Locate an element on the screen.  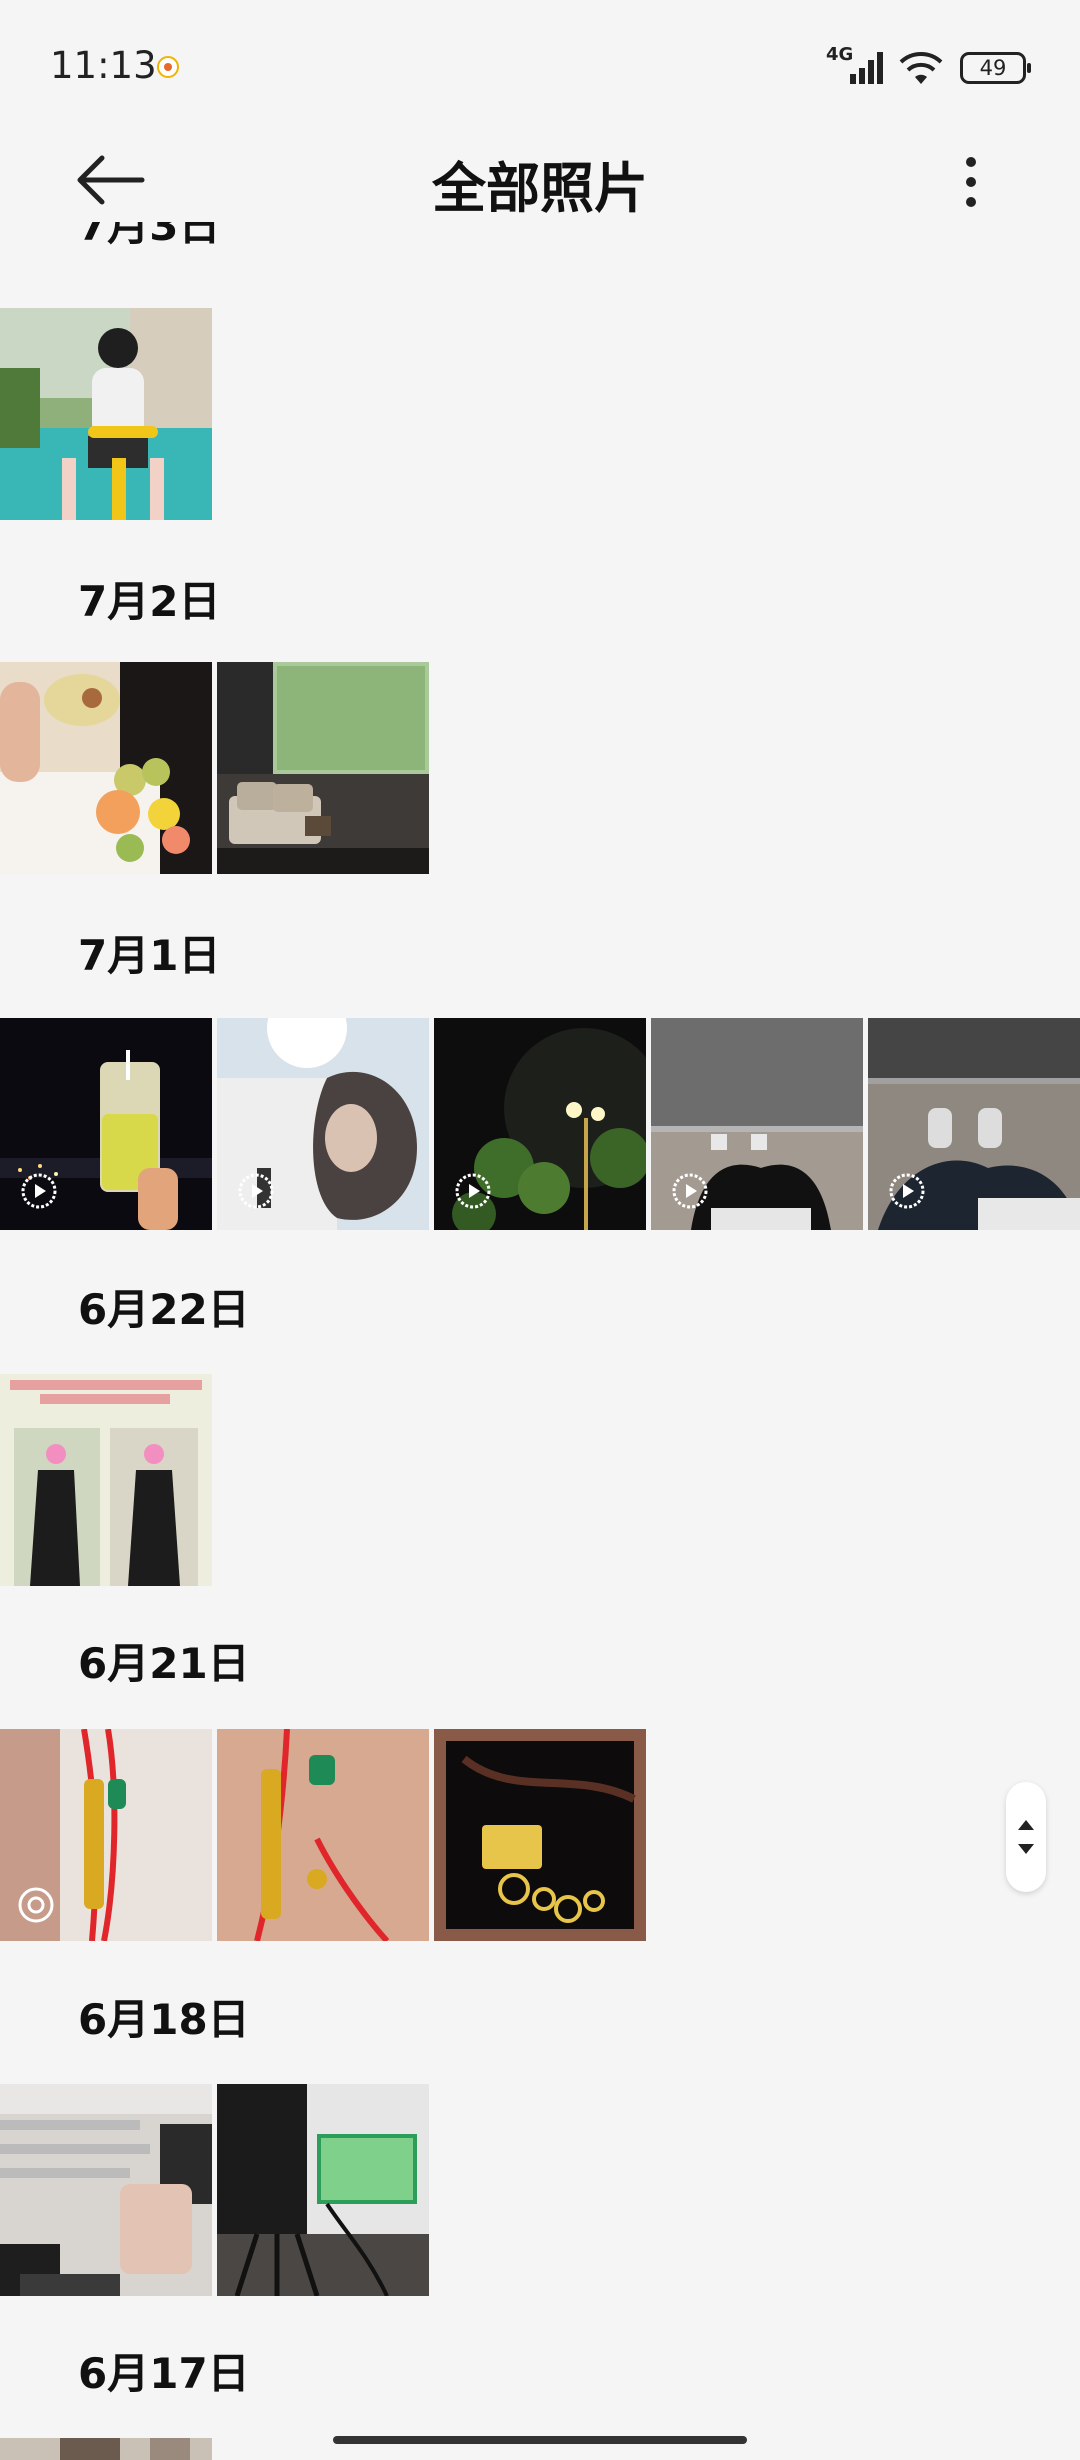
date-header: 6月22日 is located at coordinates (164, 1309).